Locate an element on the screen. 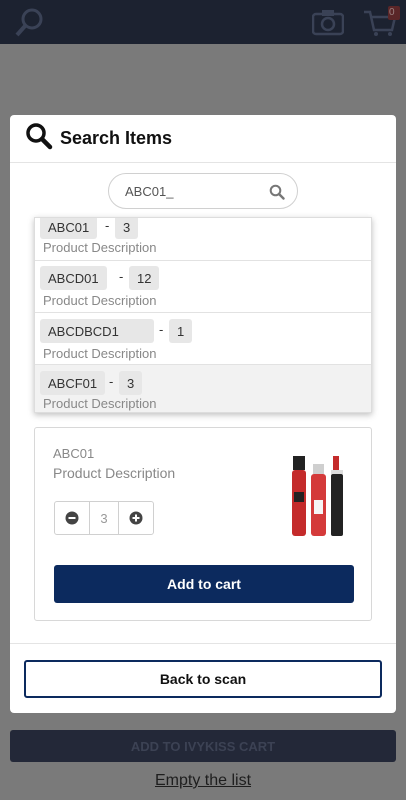 Image resolution: width=406 pixels, height=800 pixels. modal-footer: Back to scan is located at coordinates (203, 678).